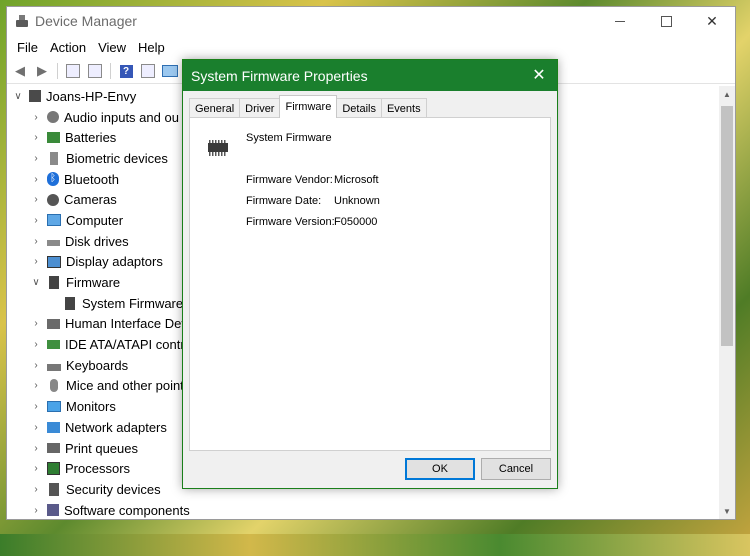  Describe the element at coordinates (125, 386) in the screenshot. I see `tree-item-label: Mice and other point` at that location.